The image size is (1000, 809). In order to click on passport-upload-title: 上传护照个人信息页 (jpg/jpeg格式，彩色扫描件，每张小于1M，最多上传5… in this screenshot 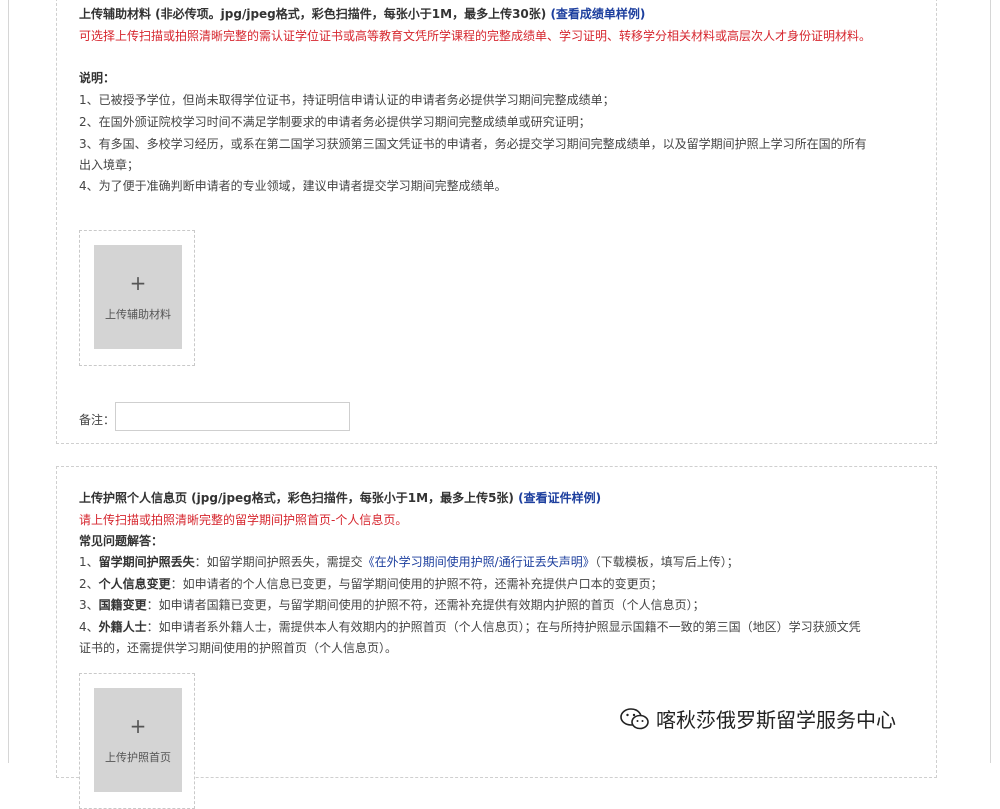, I will do `click(340, 497)`.